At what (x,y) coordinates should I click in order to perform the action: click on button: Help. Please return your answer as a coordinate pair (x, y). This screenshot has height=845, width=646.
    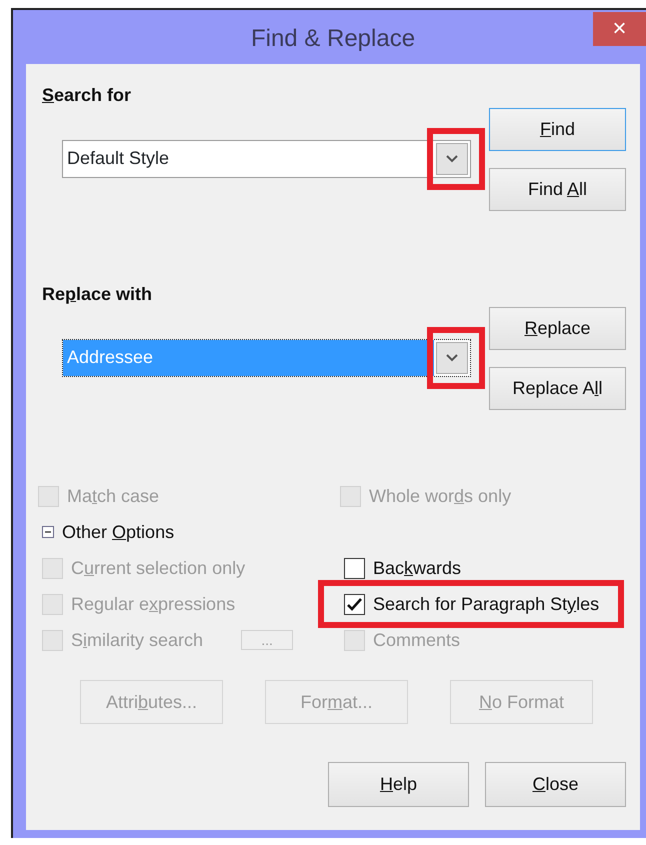
    Looking at the image, I should click on (398, 784).